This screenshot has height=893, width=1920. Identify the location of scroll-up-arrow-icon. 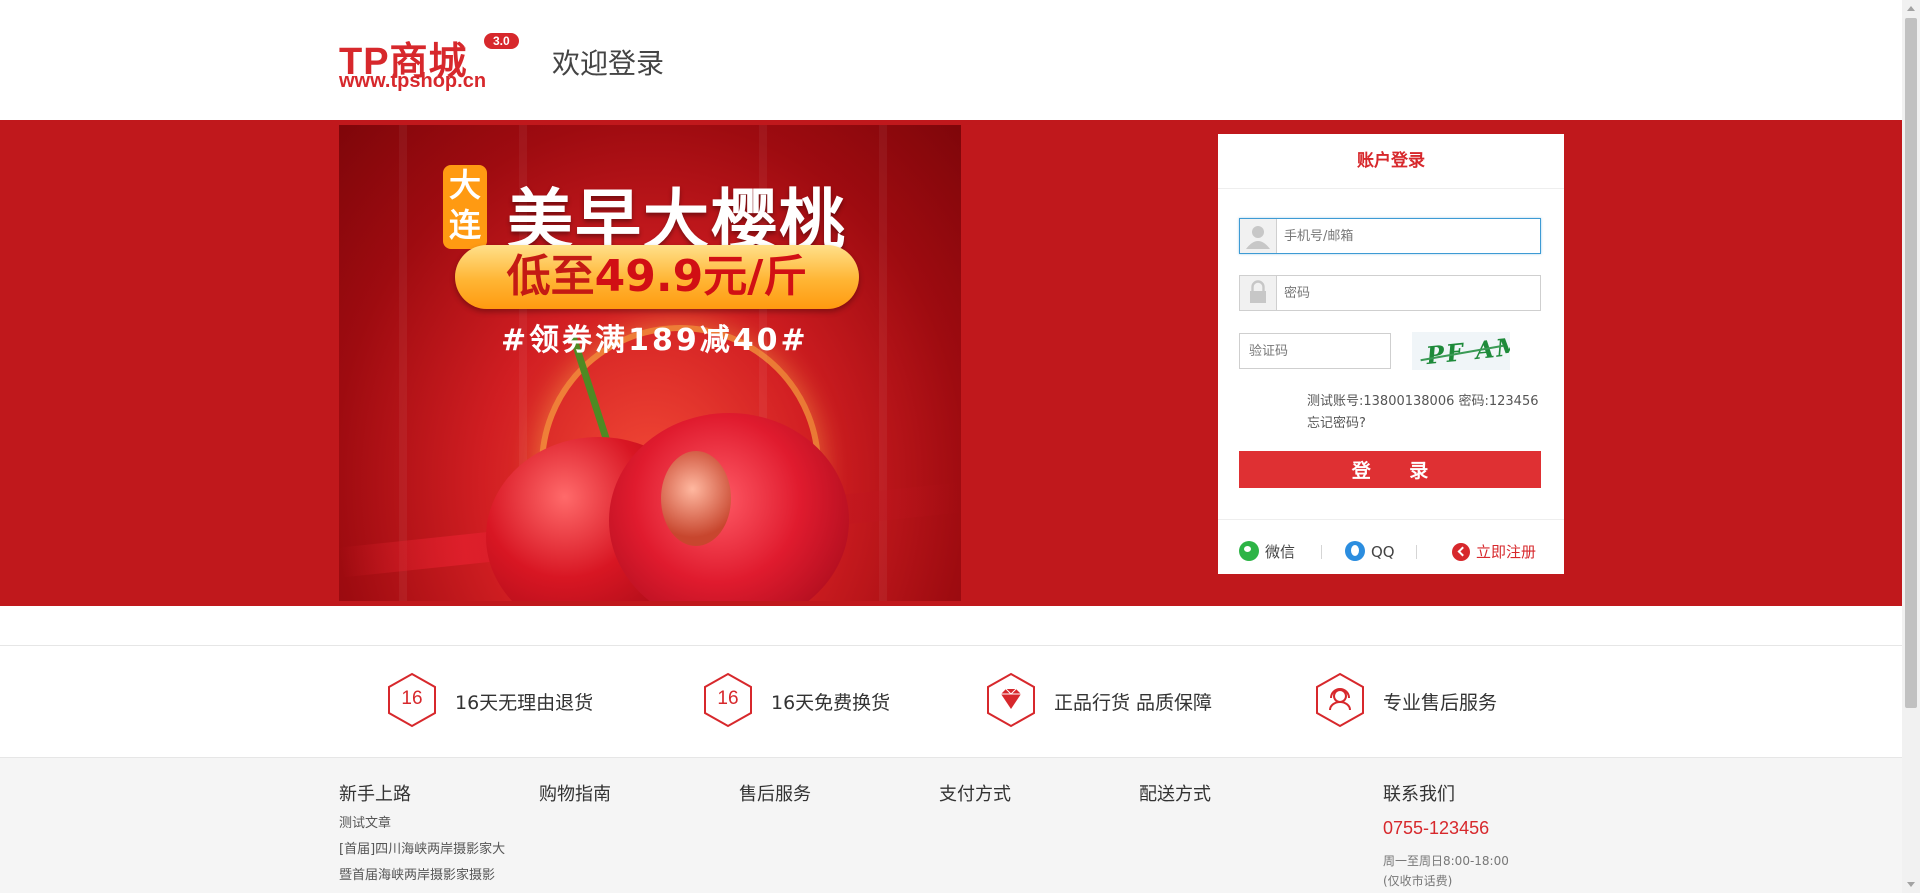
(1911, 8).